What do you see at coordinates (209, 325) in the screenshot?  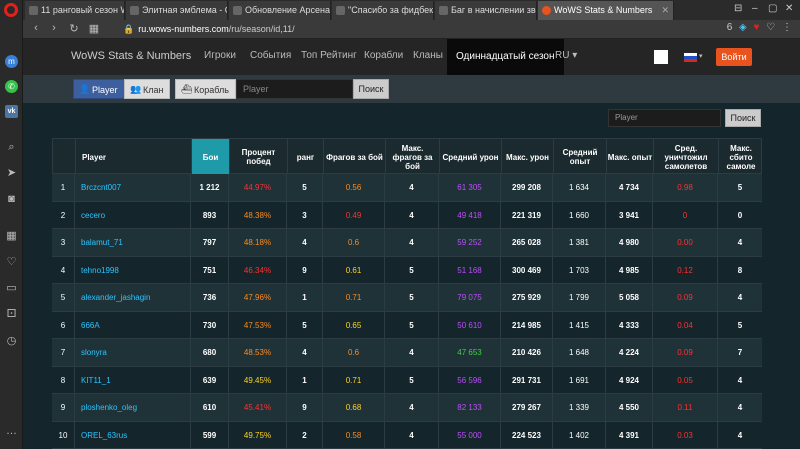 I see `cell-battles: 730` at bounding box center [209, 325].